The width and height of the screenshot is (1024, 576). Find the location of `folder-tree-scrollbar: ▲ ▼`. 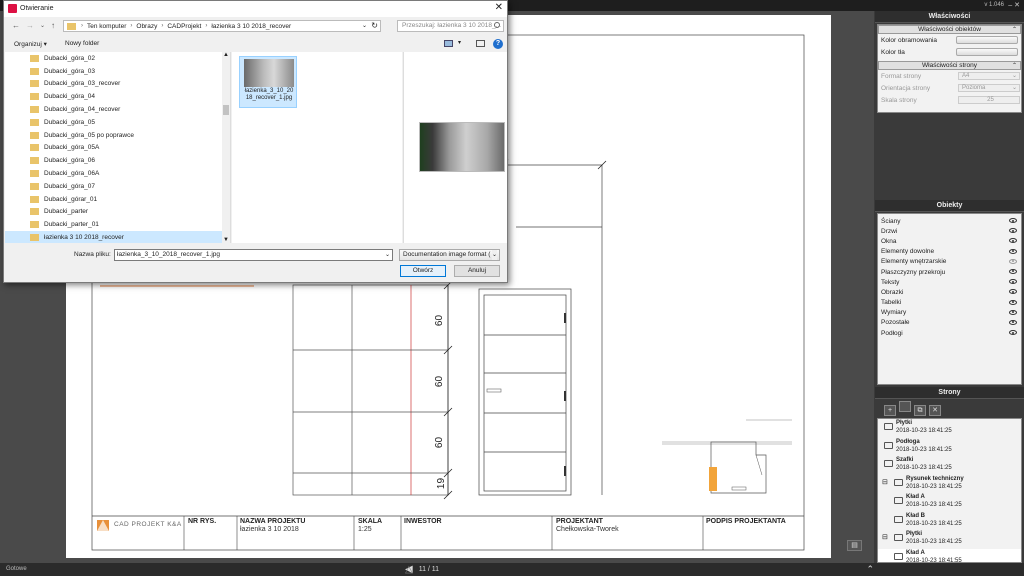

folder-tree-scrollbar: ▲ ▼ is located at coordinates (226, 147).